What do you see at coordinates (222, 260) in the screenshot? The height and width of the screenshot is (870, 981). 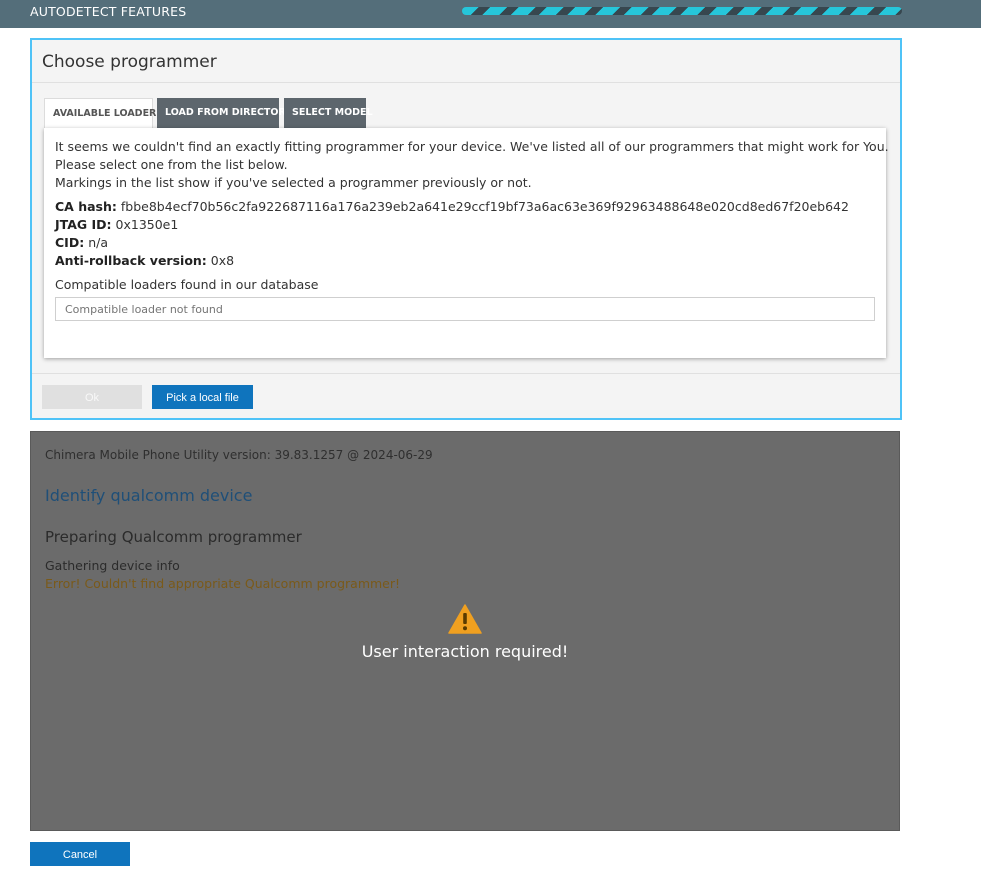 I see `antirollback-value: 0x8` at bounding box center [222, 260].